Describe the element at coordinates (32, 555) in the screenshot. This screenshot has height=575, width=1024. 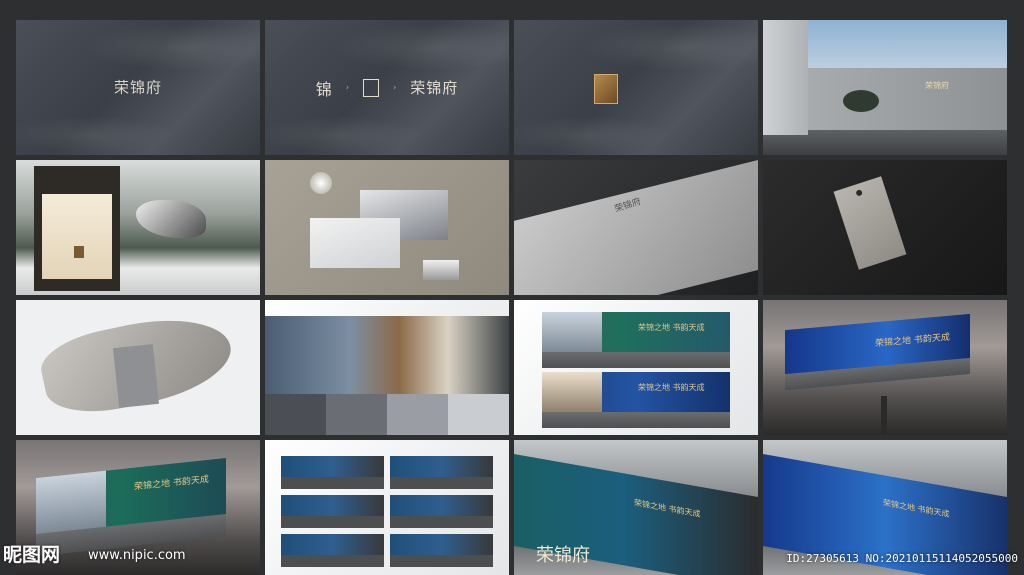
I see `watermark-logo: 昵图网` at that location.